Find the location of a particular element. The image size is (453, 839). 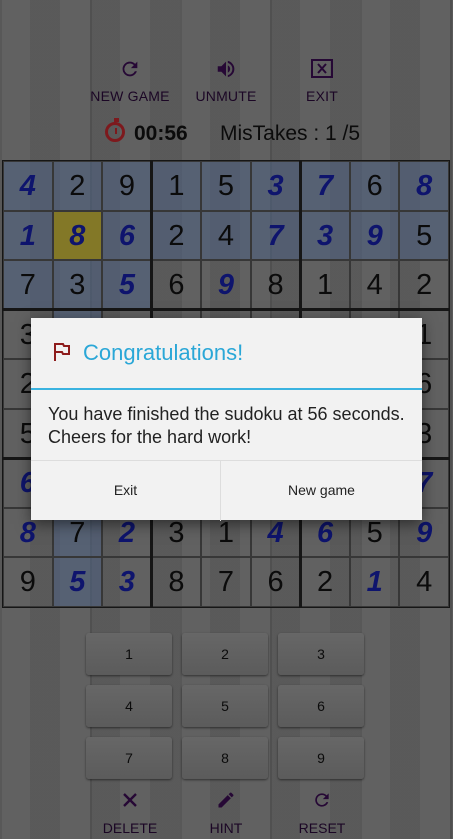

dialog-exit-button: Exit is located at coordinates (125, 491).